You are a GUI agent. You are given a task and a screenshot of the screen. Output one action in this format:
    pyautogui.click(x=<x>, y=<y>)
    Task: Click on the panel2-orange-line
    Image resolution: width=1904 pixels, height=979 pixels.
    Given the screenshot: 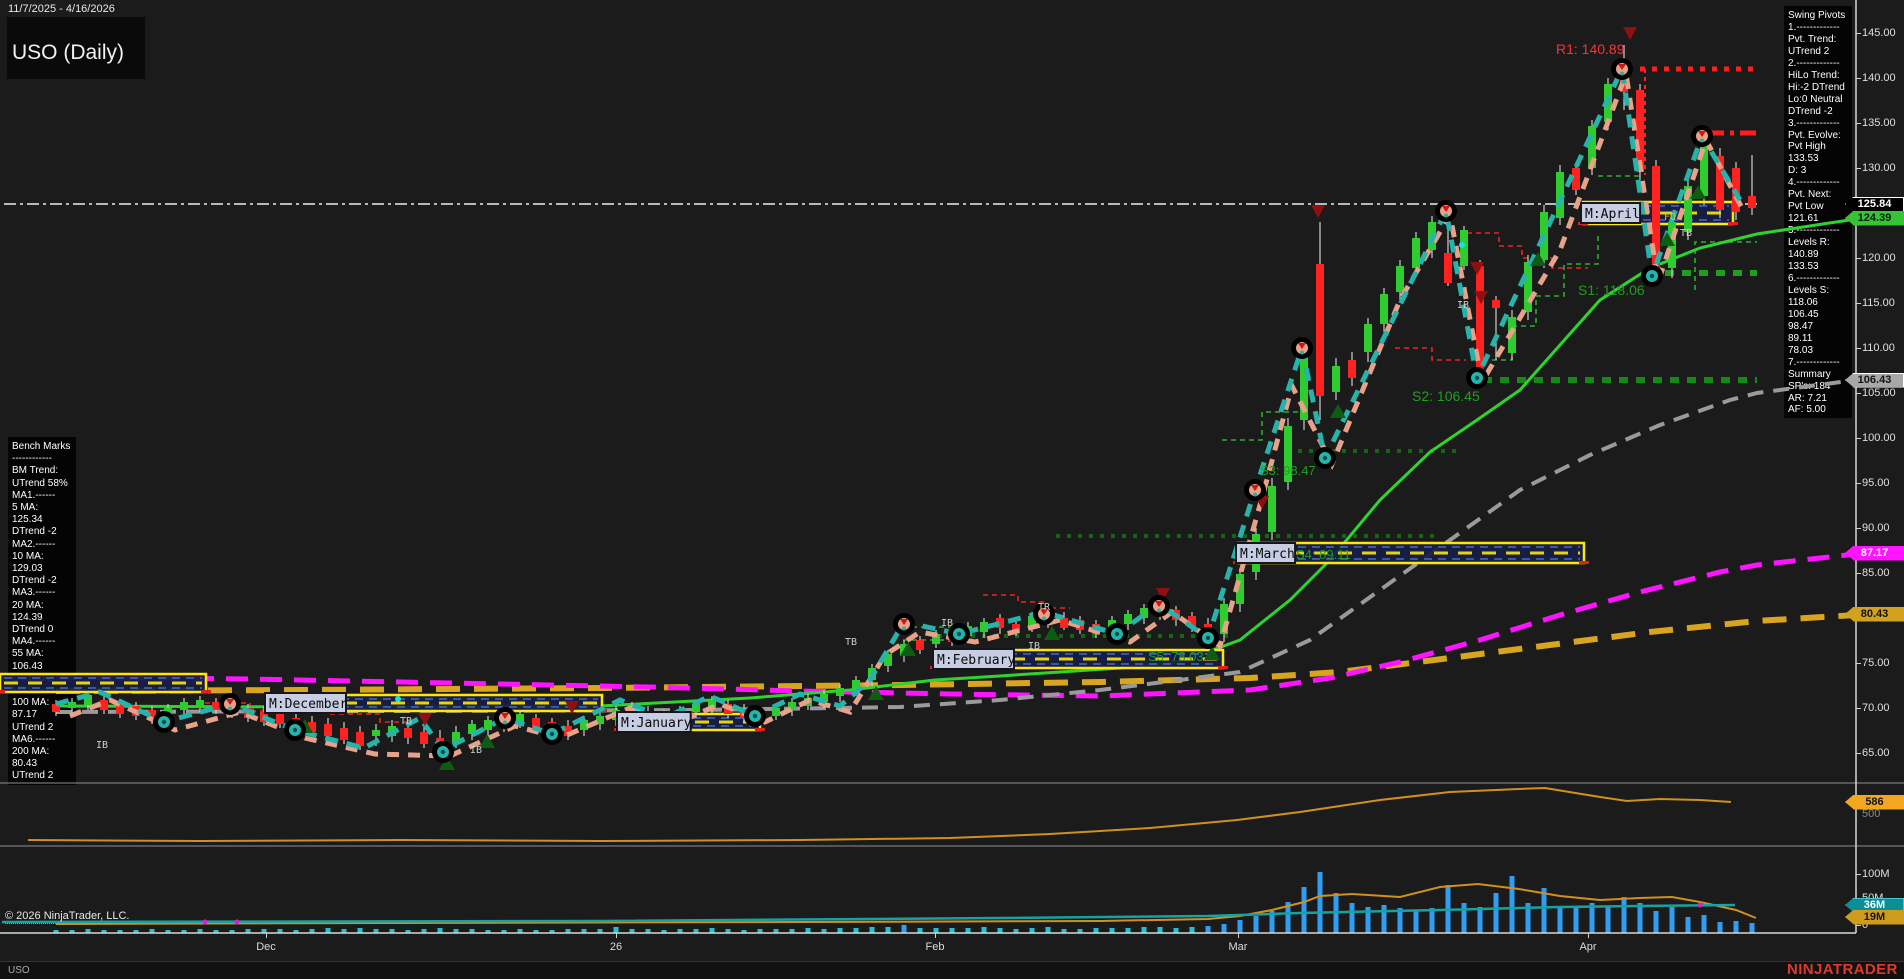 What is the action you would take?
    pyautogui.click(x=879, y=814)
    